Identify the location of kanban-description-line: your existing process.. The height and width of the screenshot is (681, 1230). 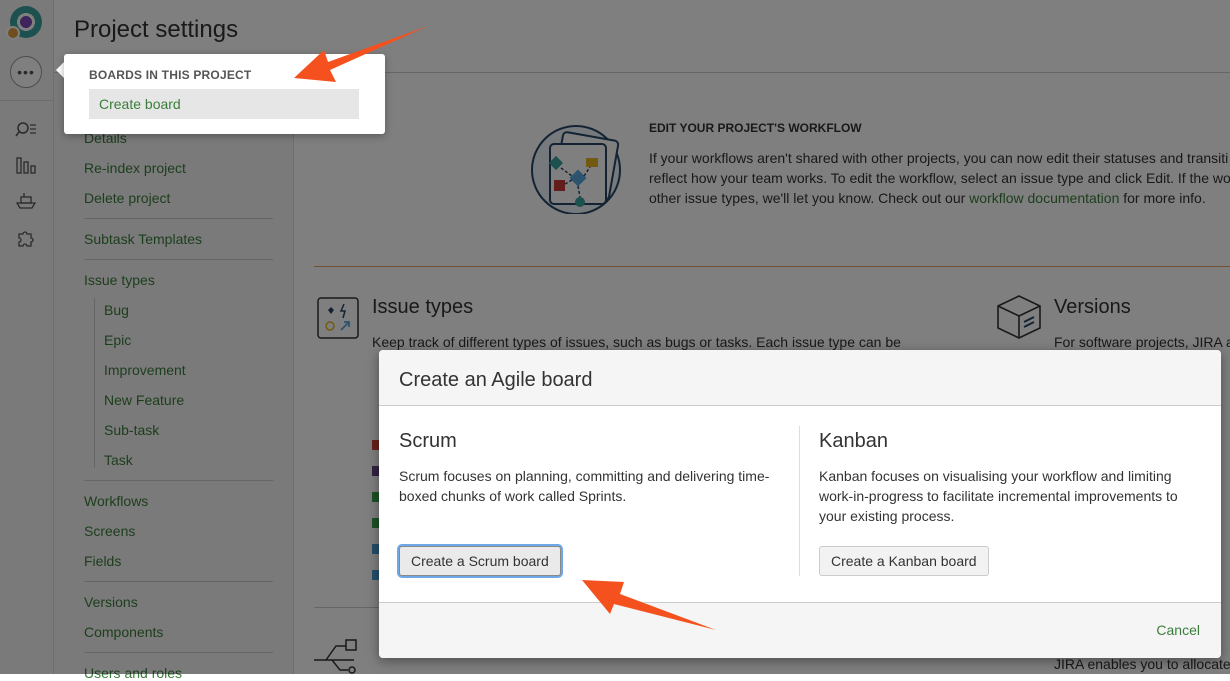
(887, 516).